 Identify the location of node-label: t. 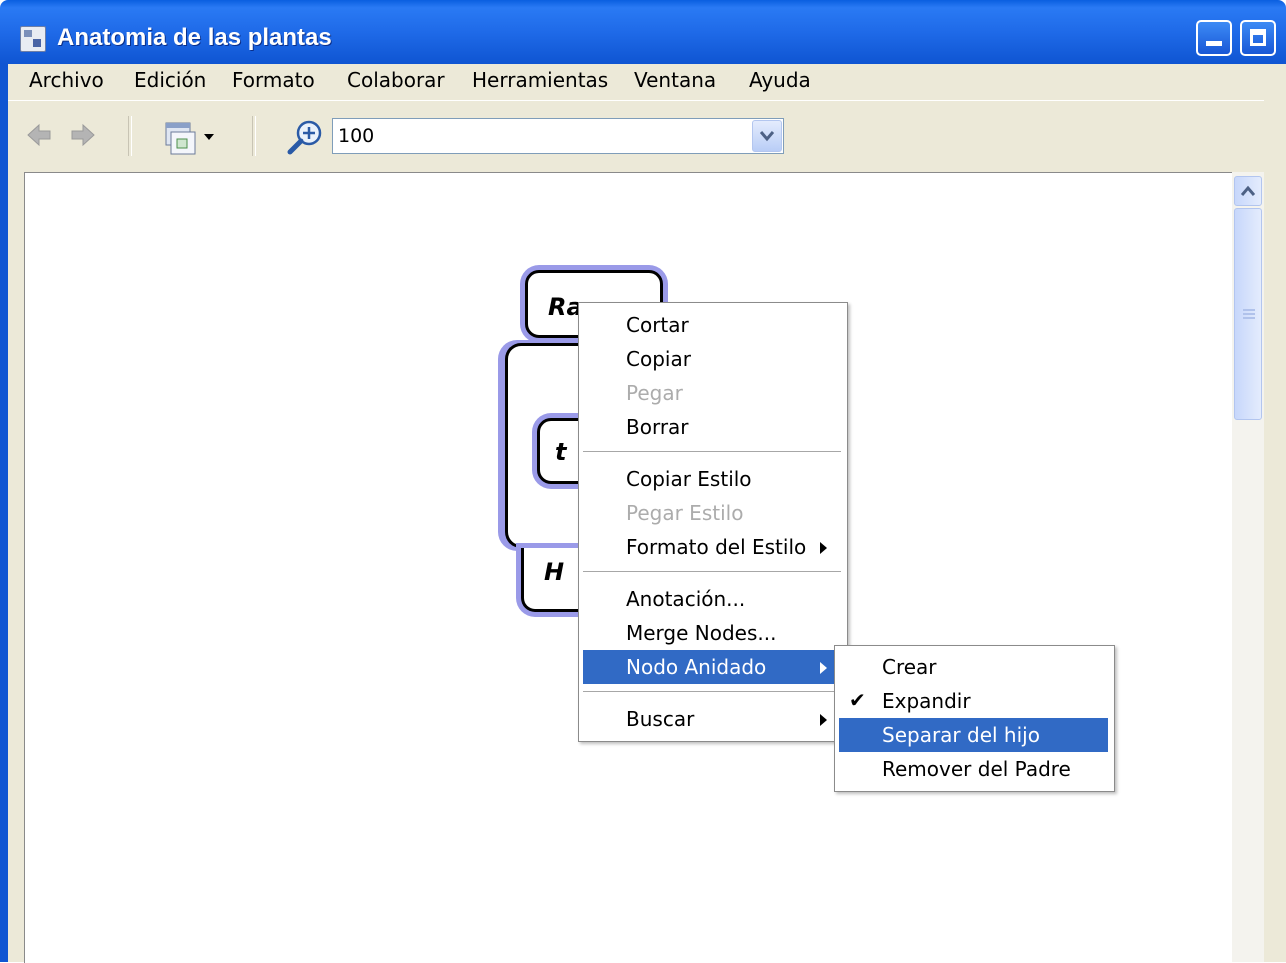
(561, 452).